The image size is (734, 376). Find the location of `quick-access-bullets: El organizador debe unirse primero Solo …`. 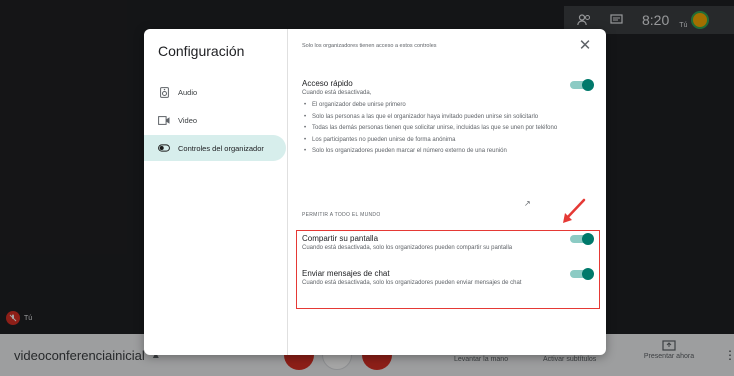

quick-access-bullets: El organizador debe unirse primero Solo … is located at coordinates (447, 129).